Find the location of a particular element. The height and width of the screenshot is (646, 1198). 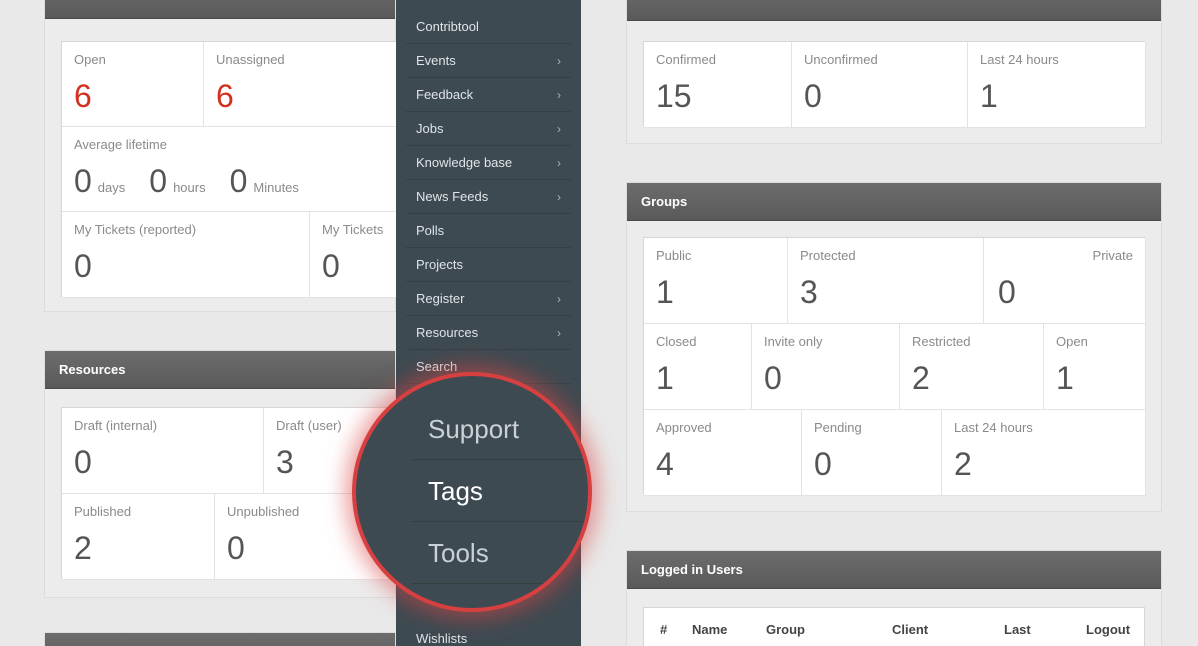

stat-label: Last 24 hours is located at coordinates (1019, 59).